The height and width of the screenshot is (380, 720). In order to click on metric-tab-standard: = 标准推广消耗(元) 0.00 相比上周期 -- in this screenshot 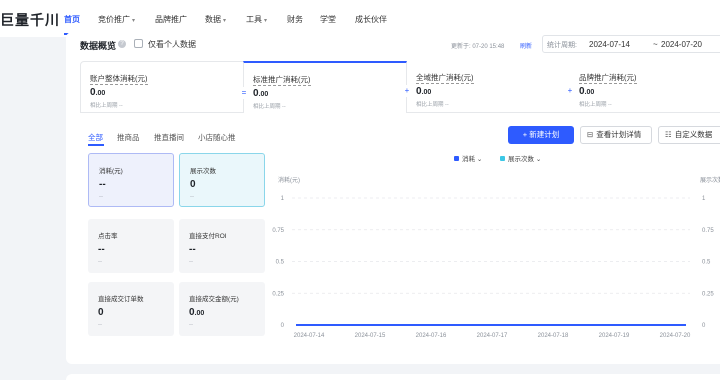, I will do `click(322, 87)`.